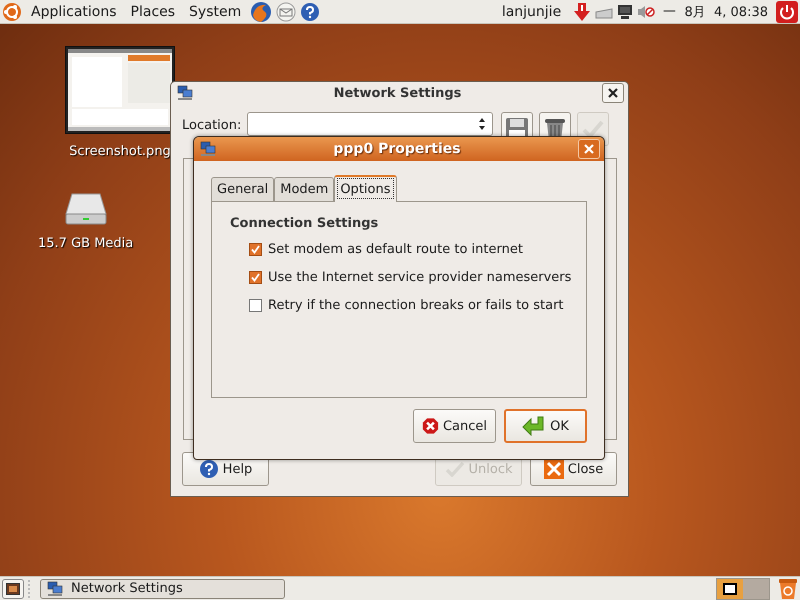  I want to click on tab: Options, so click(365, 188).